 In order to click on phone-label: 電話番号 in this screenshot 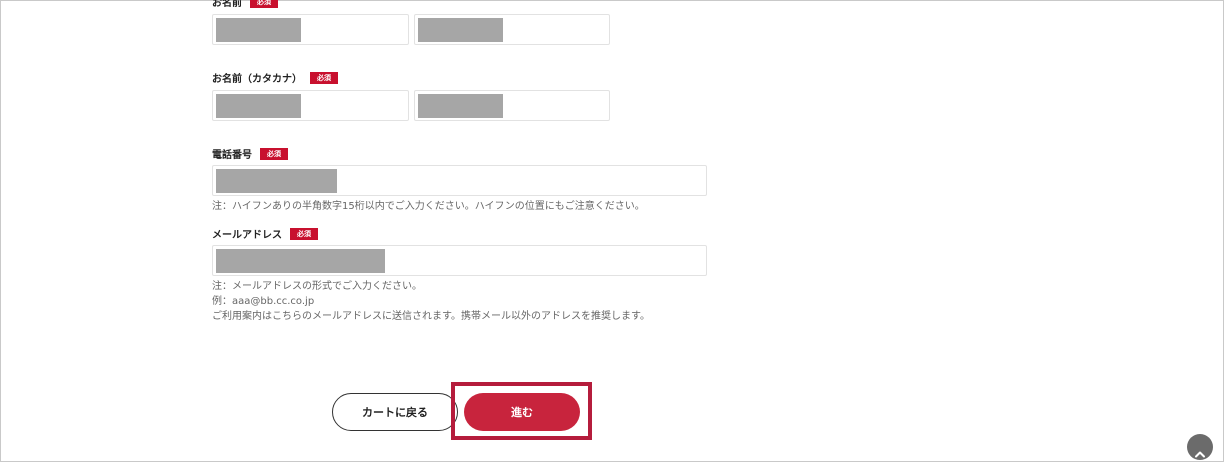, I will do `click(232, 155)`.